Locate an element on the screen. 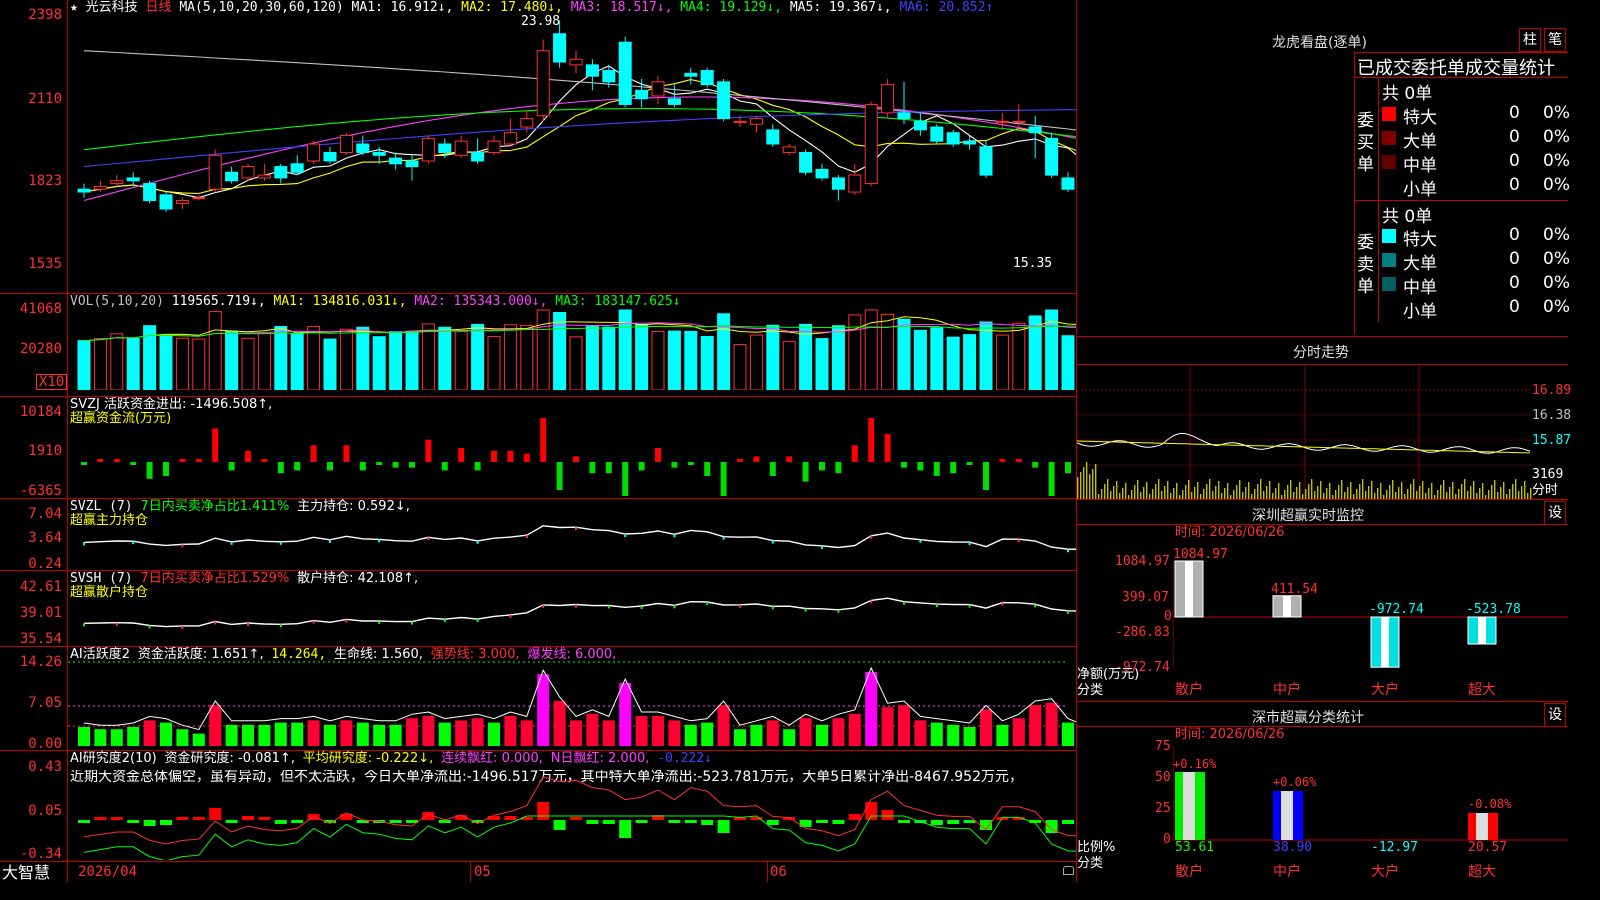 The image size is (1600, 900). period-label: 日线 is located at coordinates (158, 7).